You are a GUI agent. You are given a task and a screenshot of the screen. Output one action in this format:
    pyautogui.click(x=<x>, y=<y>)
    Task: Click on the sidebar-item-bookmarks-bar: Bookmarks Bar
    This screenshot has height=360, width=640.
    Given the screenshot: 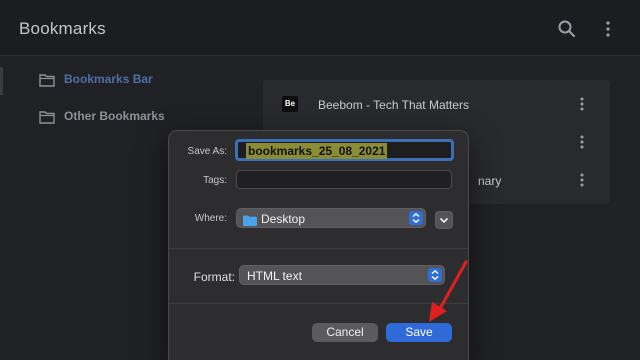 What is the action you would take?
    pyautogui.click(x=120, y=80)
    